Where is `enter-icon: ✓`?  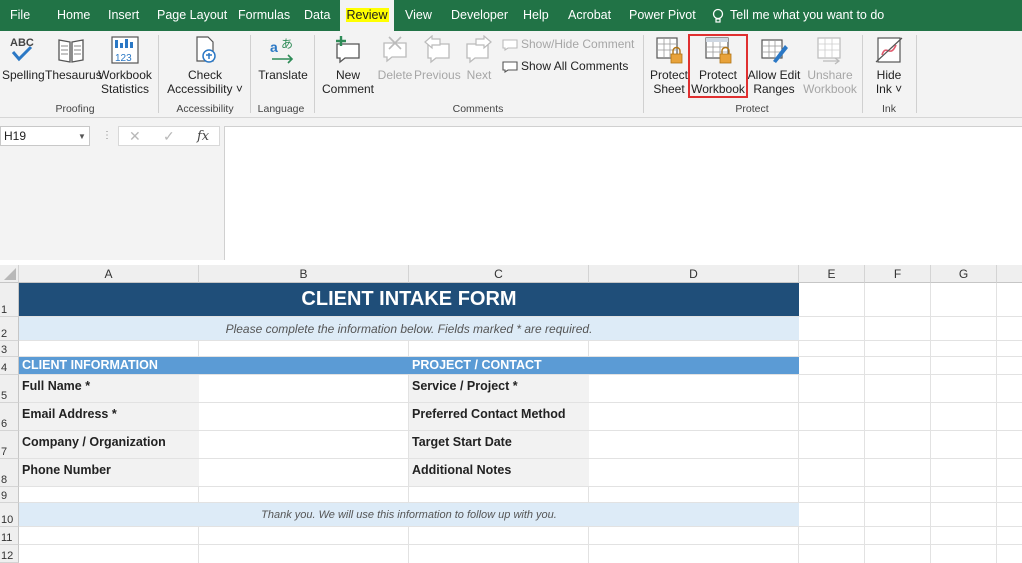
enter-icon: ✓ is located at coordinates (169, 136).